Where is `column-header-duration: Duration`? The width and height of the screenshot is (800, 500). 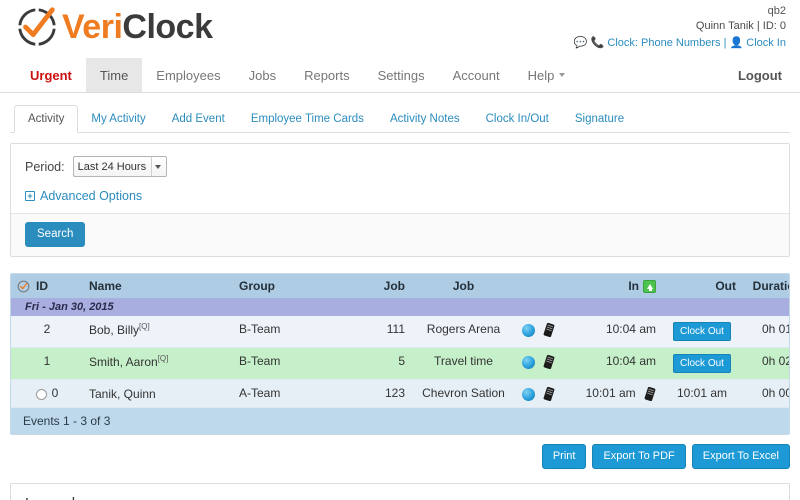
column-header-duration: Duration is located at coordinates (765, 286).